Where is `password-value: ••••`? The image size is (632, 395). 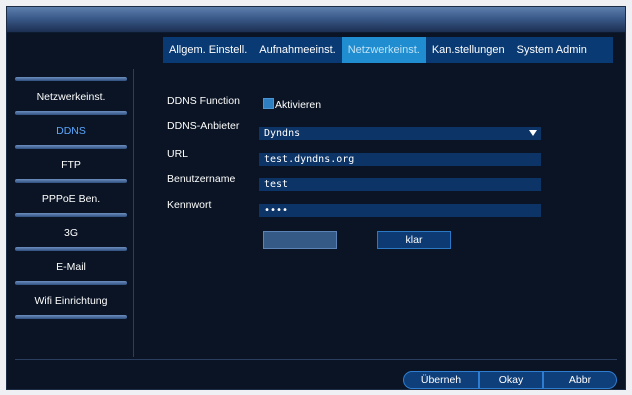
password-value: •••• is located at coordinates (276, 210).